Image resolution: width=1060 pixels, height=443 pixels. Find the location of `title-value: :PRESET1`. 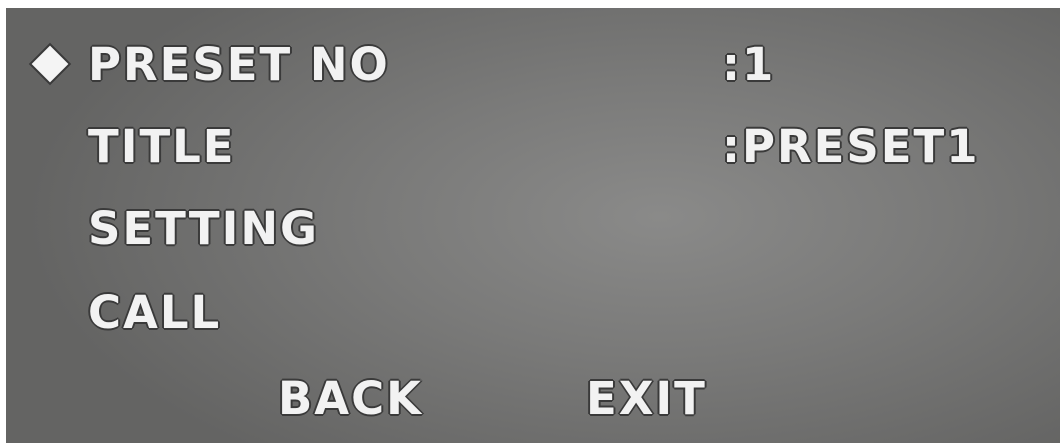

title-value: :PRESET1 is located at coordinates (851, 146).